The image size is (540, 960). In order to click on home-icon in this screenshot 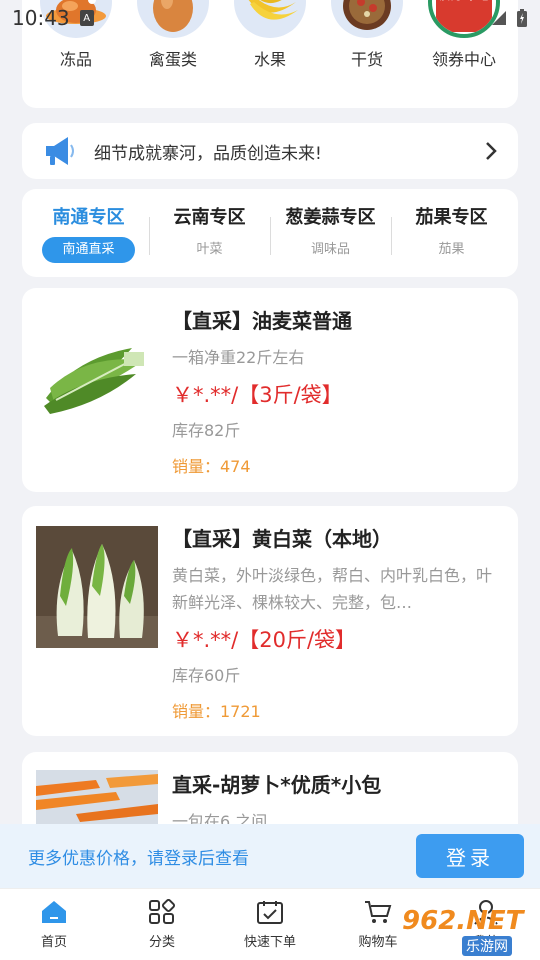, I will do `click(54, 912)`.